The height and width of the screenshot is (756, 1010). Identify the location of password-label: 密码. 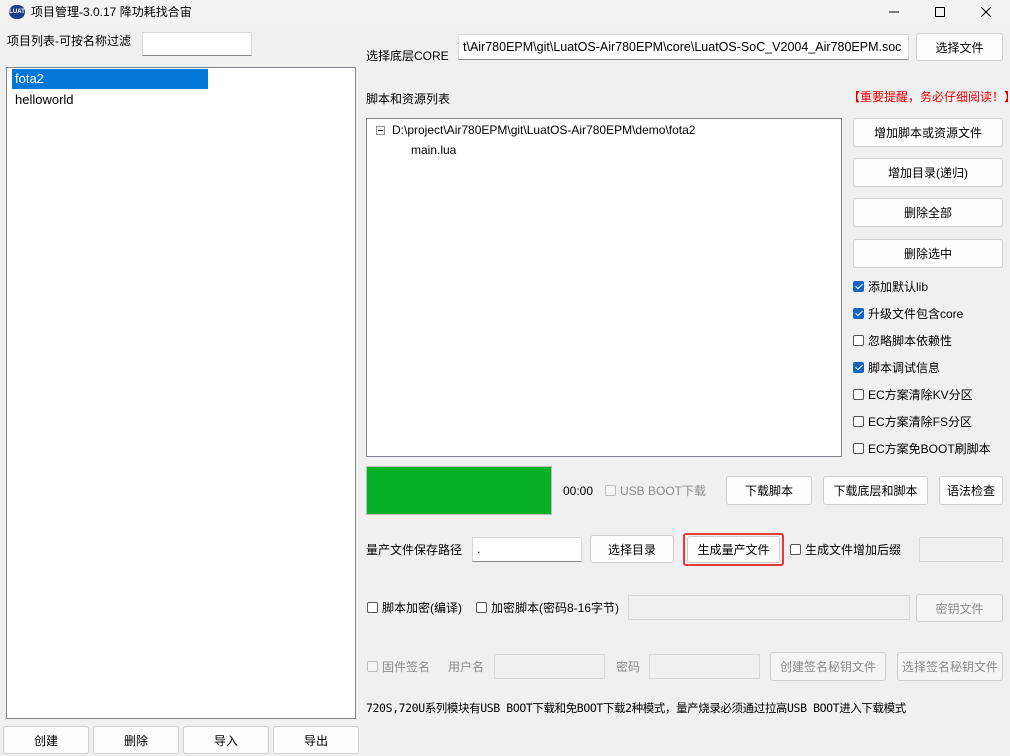
(628, 667).